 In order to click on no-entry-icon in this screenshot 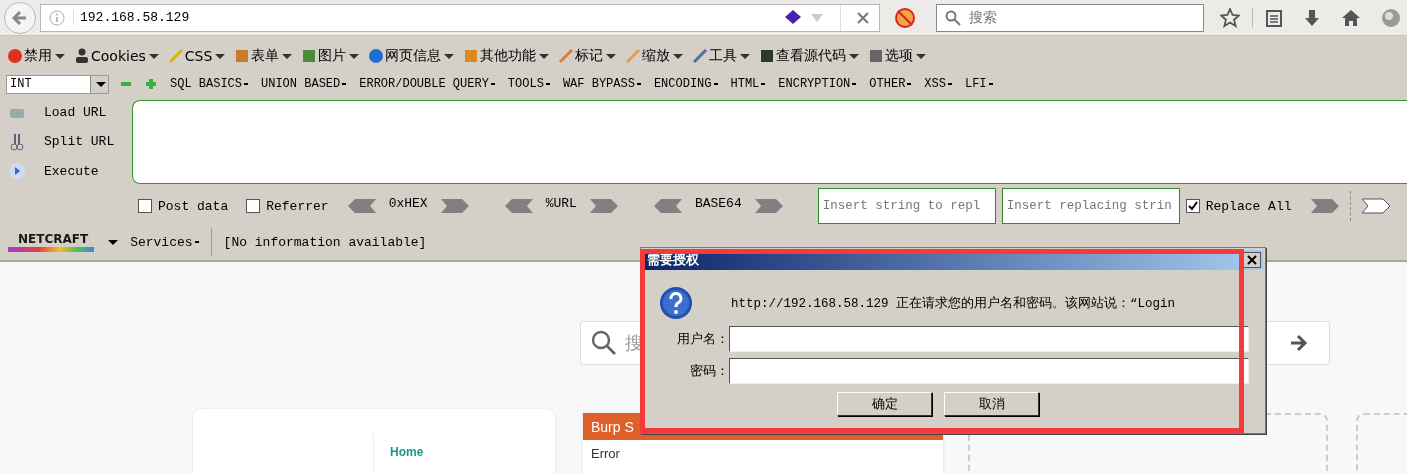, I will do `click(15, 56)`.